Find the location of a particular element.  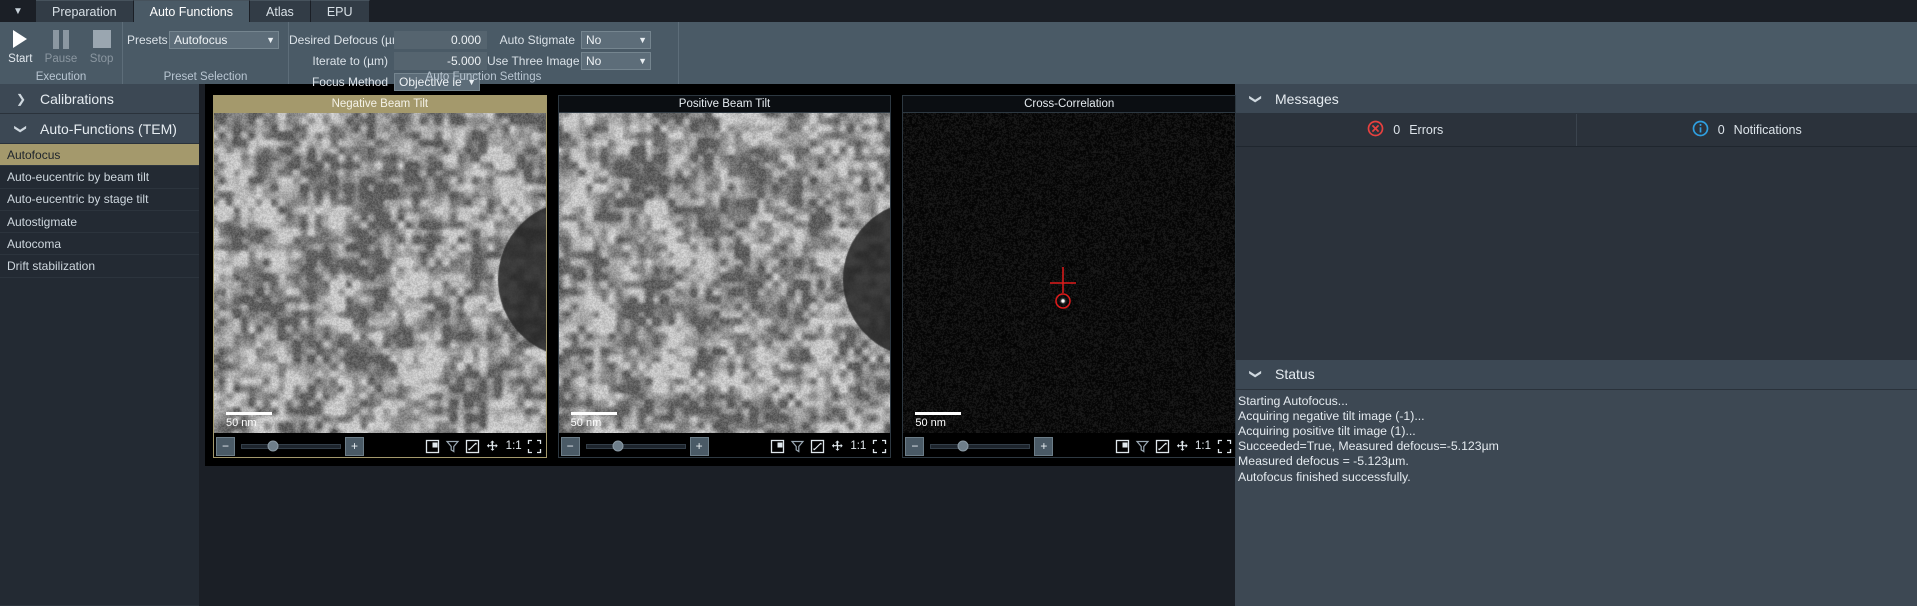

cross-correlation-canvas: 50 nm is located at coordinates (1069, 274).